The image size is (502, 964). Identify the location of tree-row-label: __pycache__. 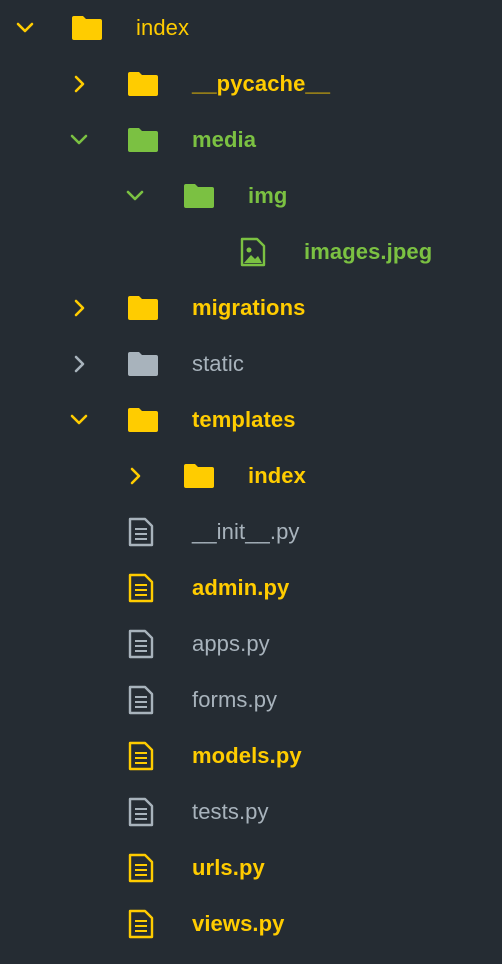
(261, 83).